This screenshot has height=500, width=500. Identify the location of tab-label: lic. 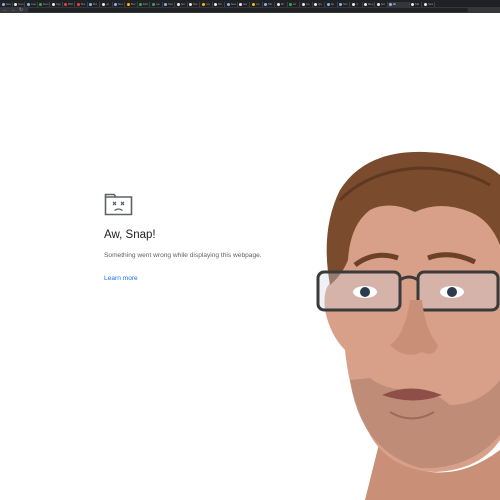
(357, 4).